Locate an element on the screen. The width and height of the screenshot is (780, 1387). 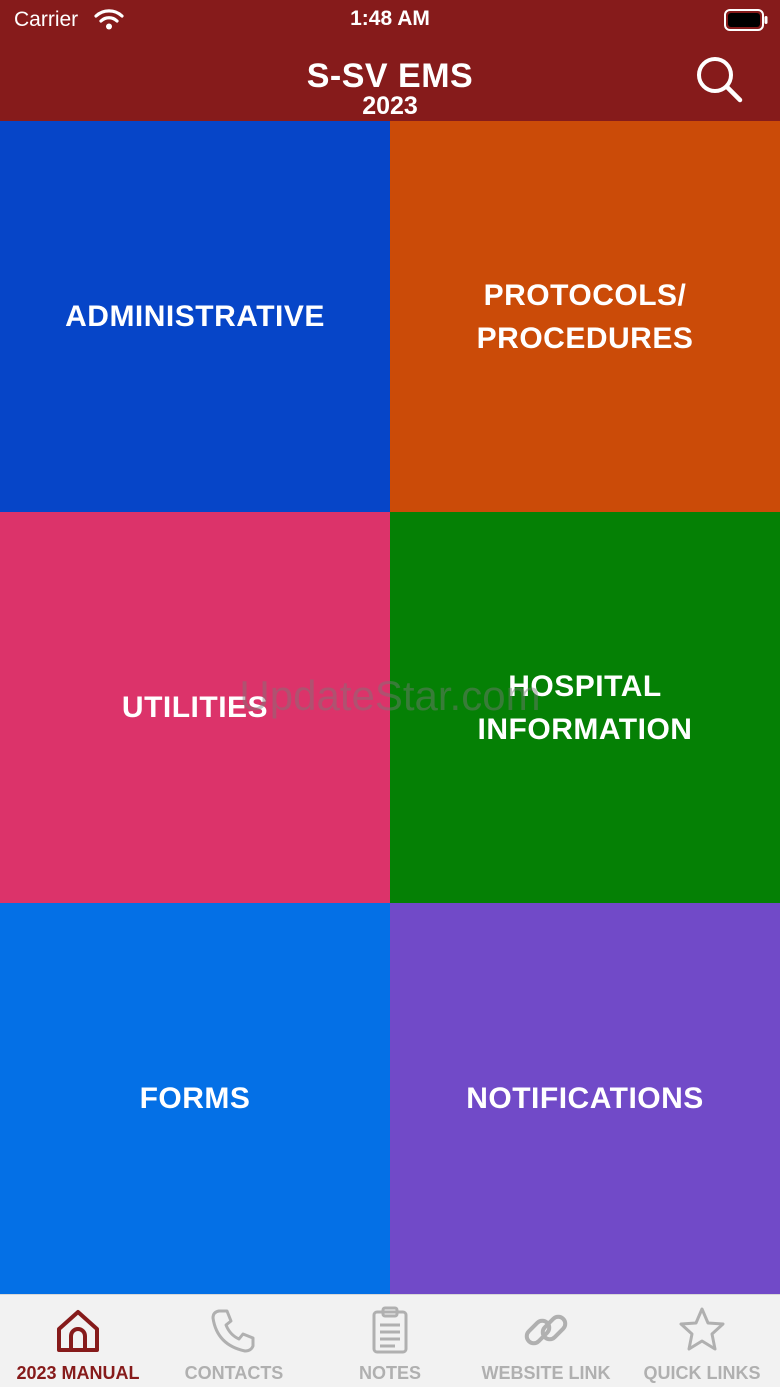
tab-contacts: CONTACTS is located at coordinates (234, 1341).